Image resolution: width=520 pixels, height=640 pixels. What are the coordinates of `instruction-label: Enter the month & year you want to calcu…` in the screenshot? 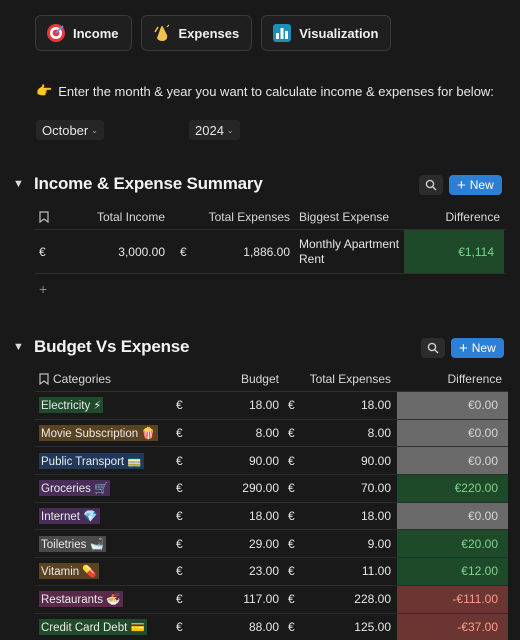 It's located at (276, 91).